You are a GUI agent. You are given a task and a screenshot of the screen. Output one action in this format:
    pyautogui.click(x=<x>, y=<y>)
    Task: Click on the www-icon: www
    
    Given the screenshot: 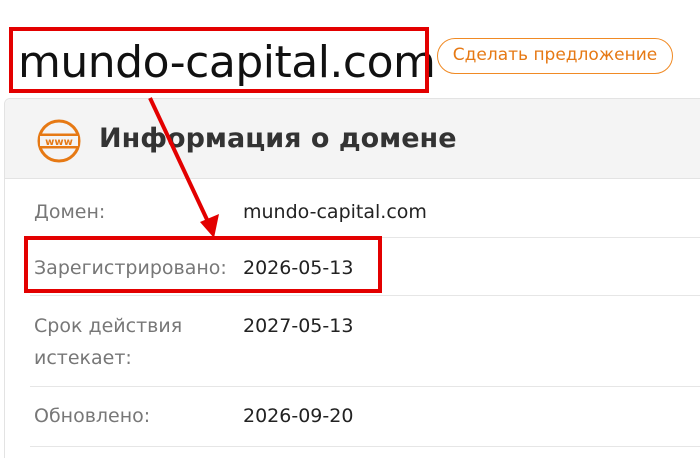 What is the action you would take?
    pyautogui.click(x=59, y=141)
    